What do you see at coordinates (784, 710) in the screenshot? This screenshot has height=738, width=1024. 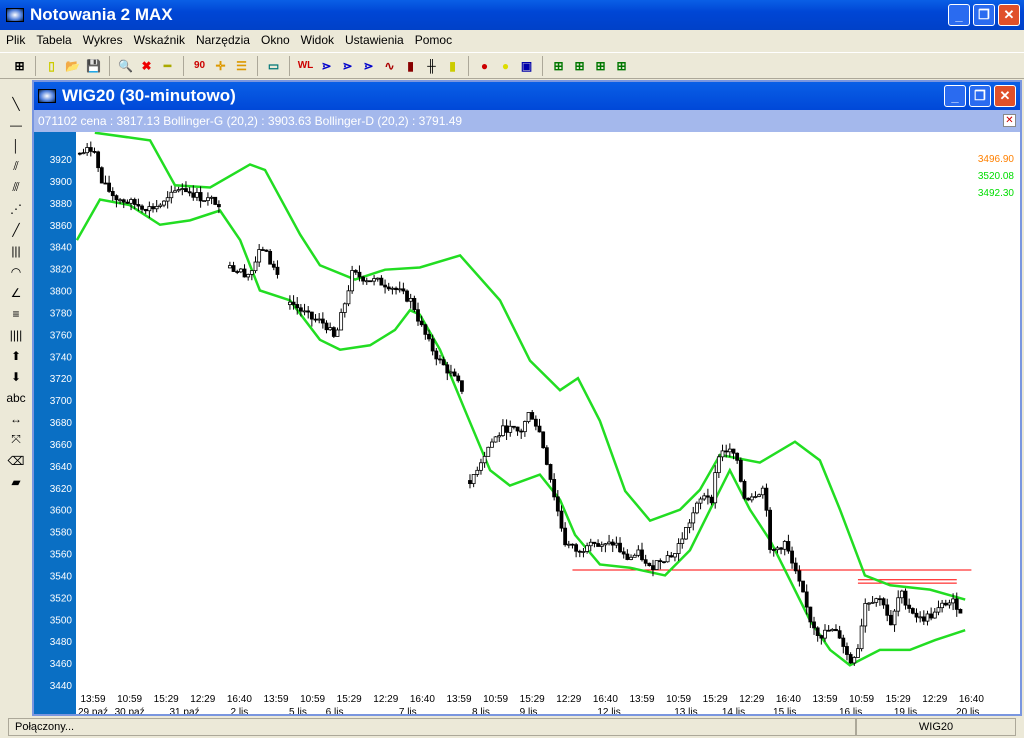 I see `x-tick-date: 15 lis` at bounding box center [784, 710].